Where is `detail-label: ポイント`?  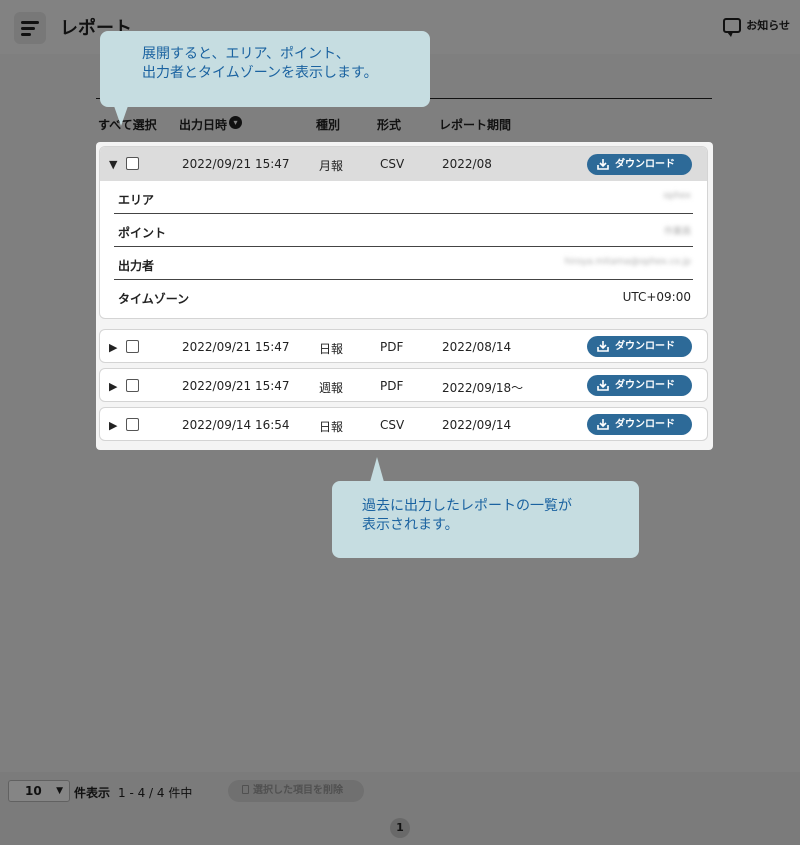 detail-label: ポイント is located at coordinates (142, 233).